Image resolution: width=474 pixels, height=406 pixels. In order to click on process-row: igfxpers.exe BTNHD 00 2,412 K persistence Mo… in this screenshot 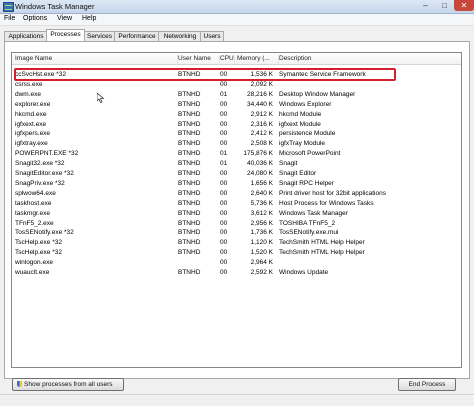, I will do `click(236, 133)`.